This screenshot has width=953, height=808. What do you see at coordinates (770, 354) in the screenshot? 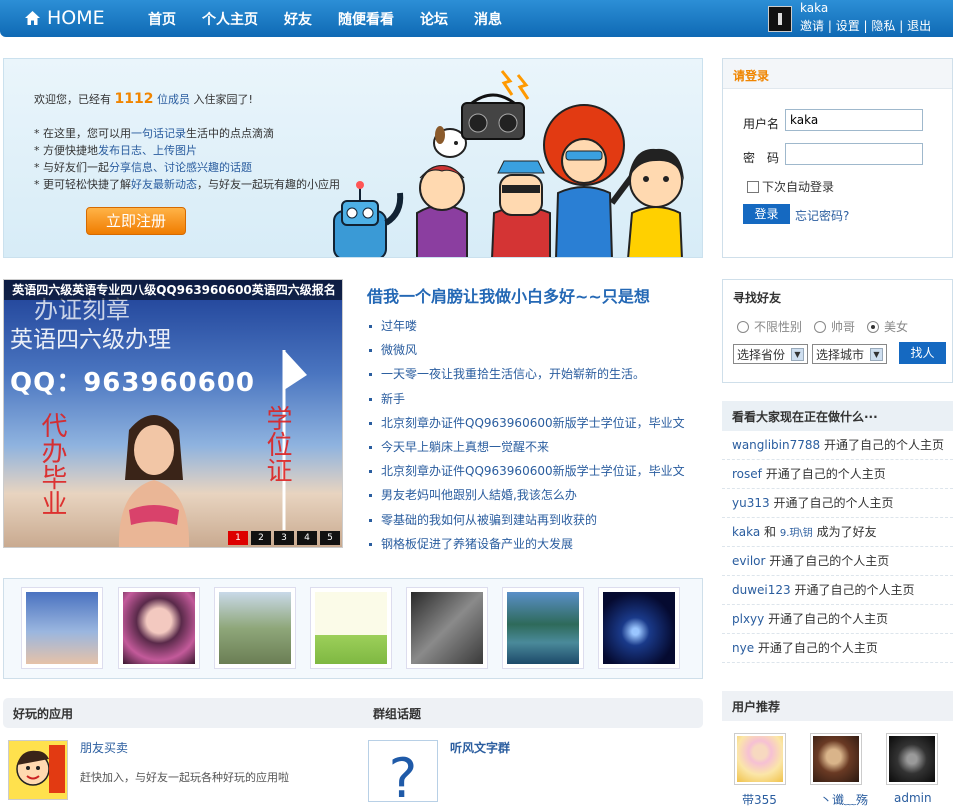
I see `province-select: 选择省份 ▼` at bounding box center [770, 354].